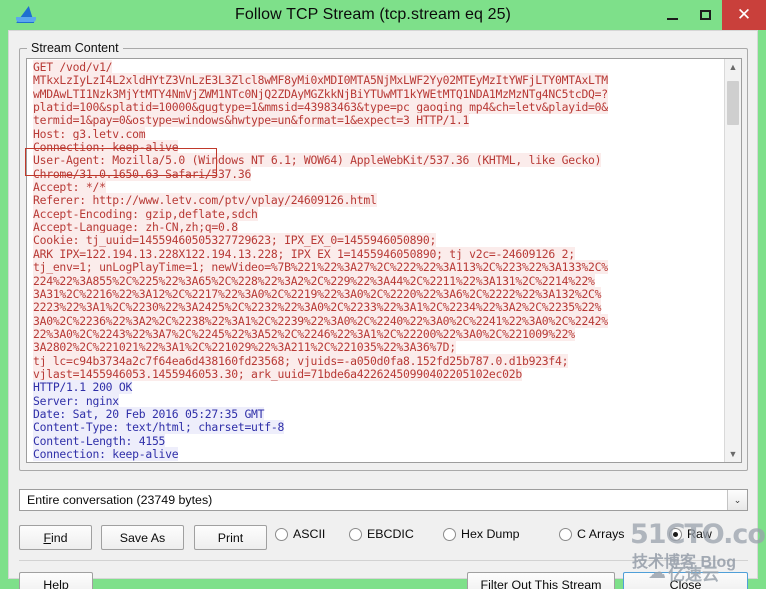 The image size is (766, 589). I want to click on radio-ascii-mark, so click(281, 534).